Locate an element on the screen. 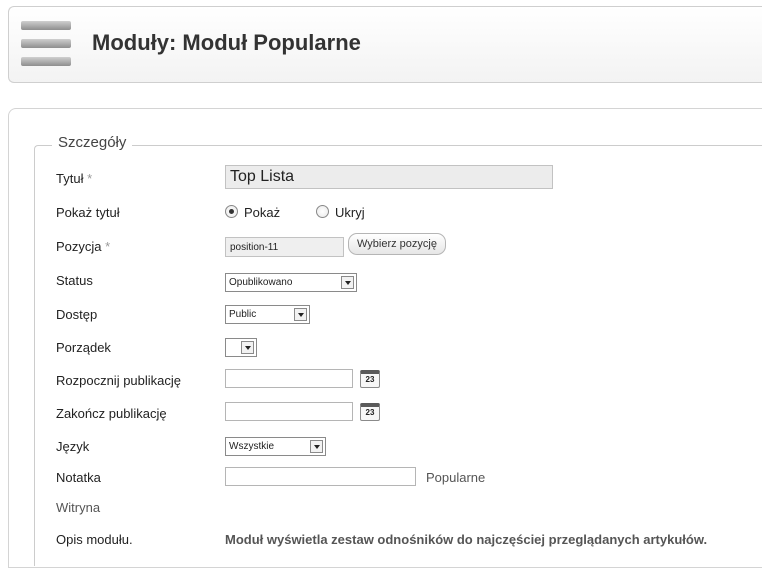 The image size is (762, 568). status-label: Status is located at coordinates (74, 280).